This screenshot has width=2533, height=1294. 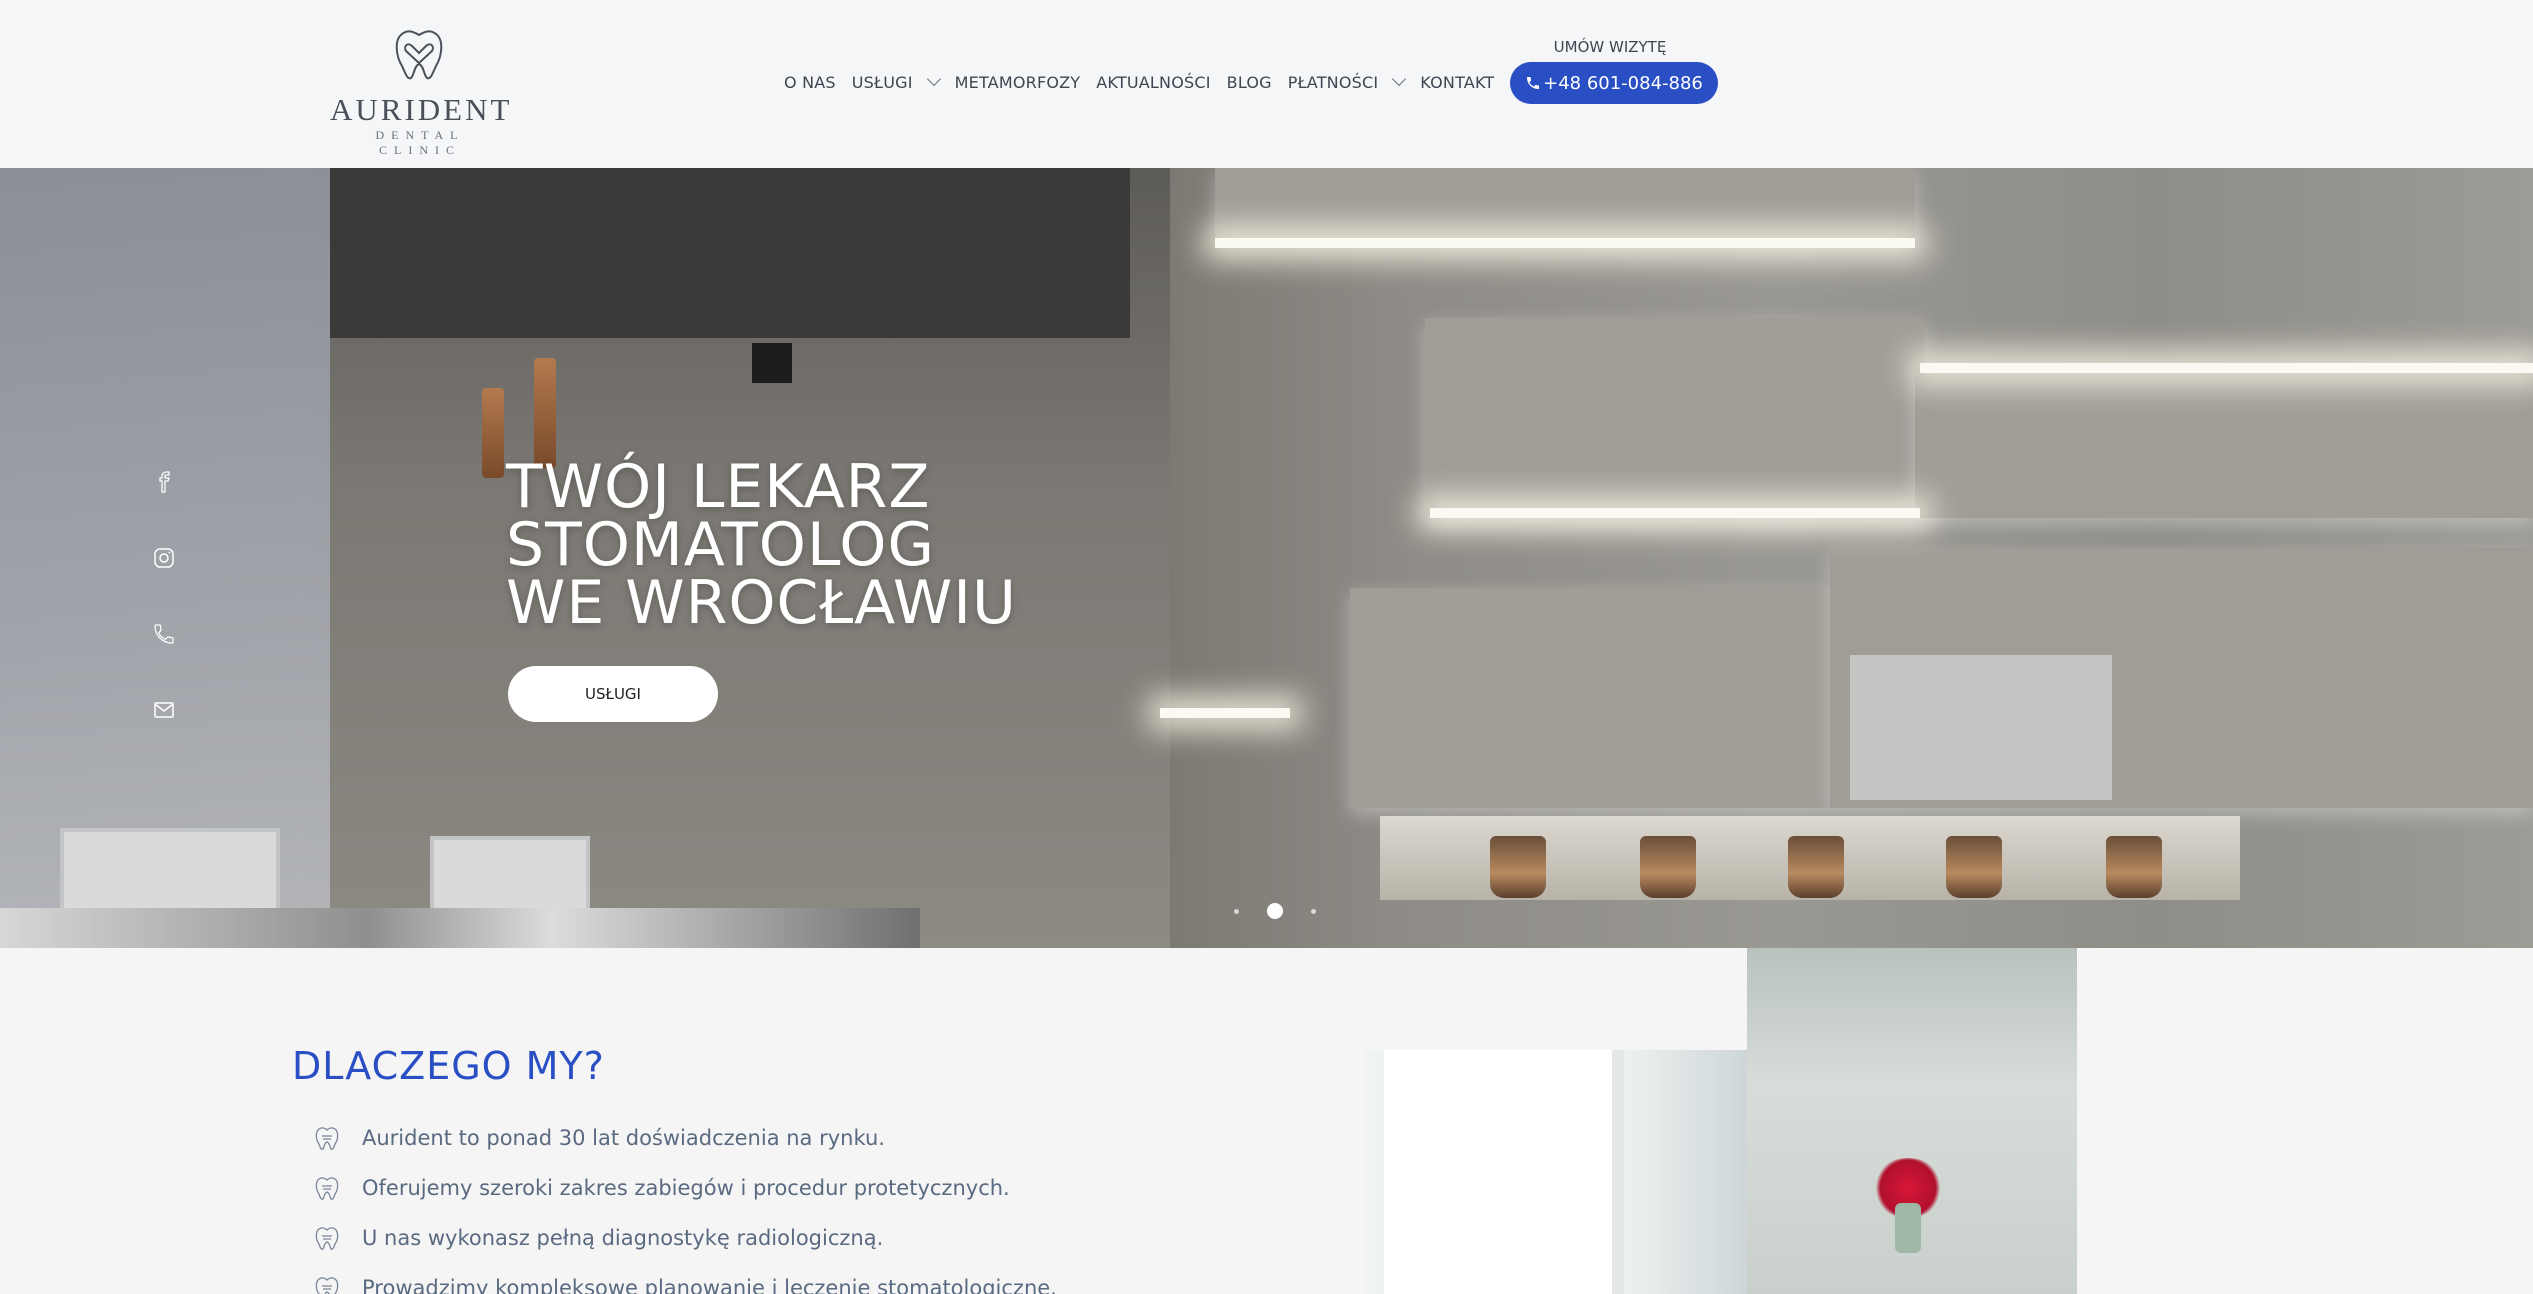 I want to click on clinic-photo-dental-chair, so click(x=1556, y=1172).